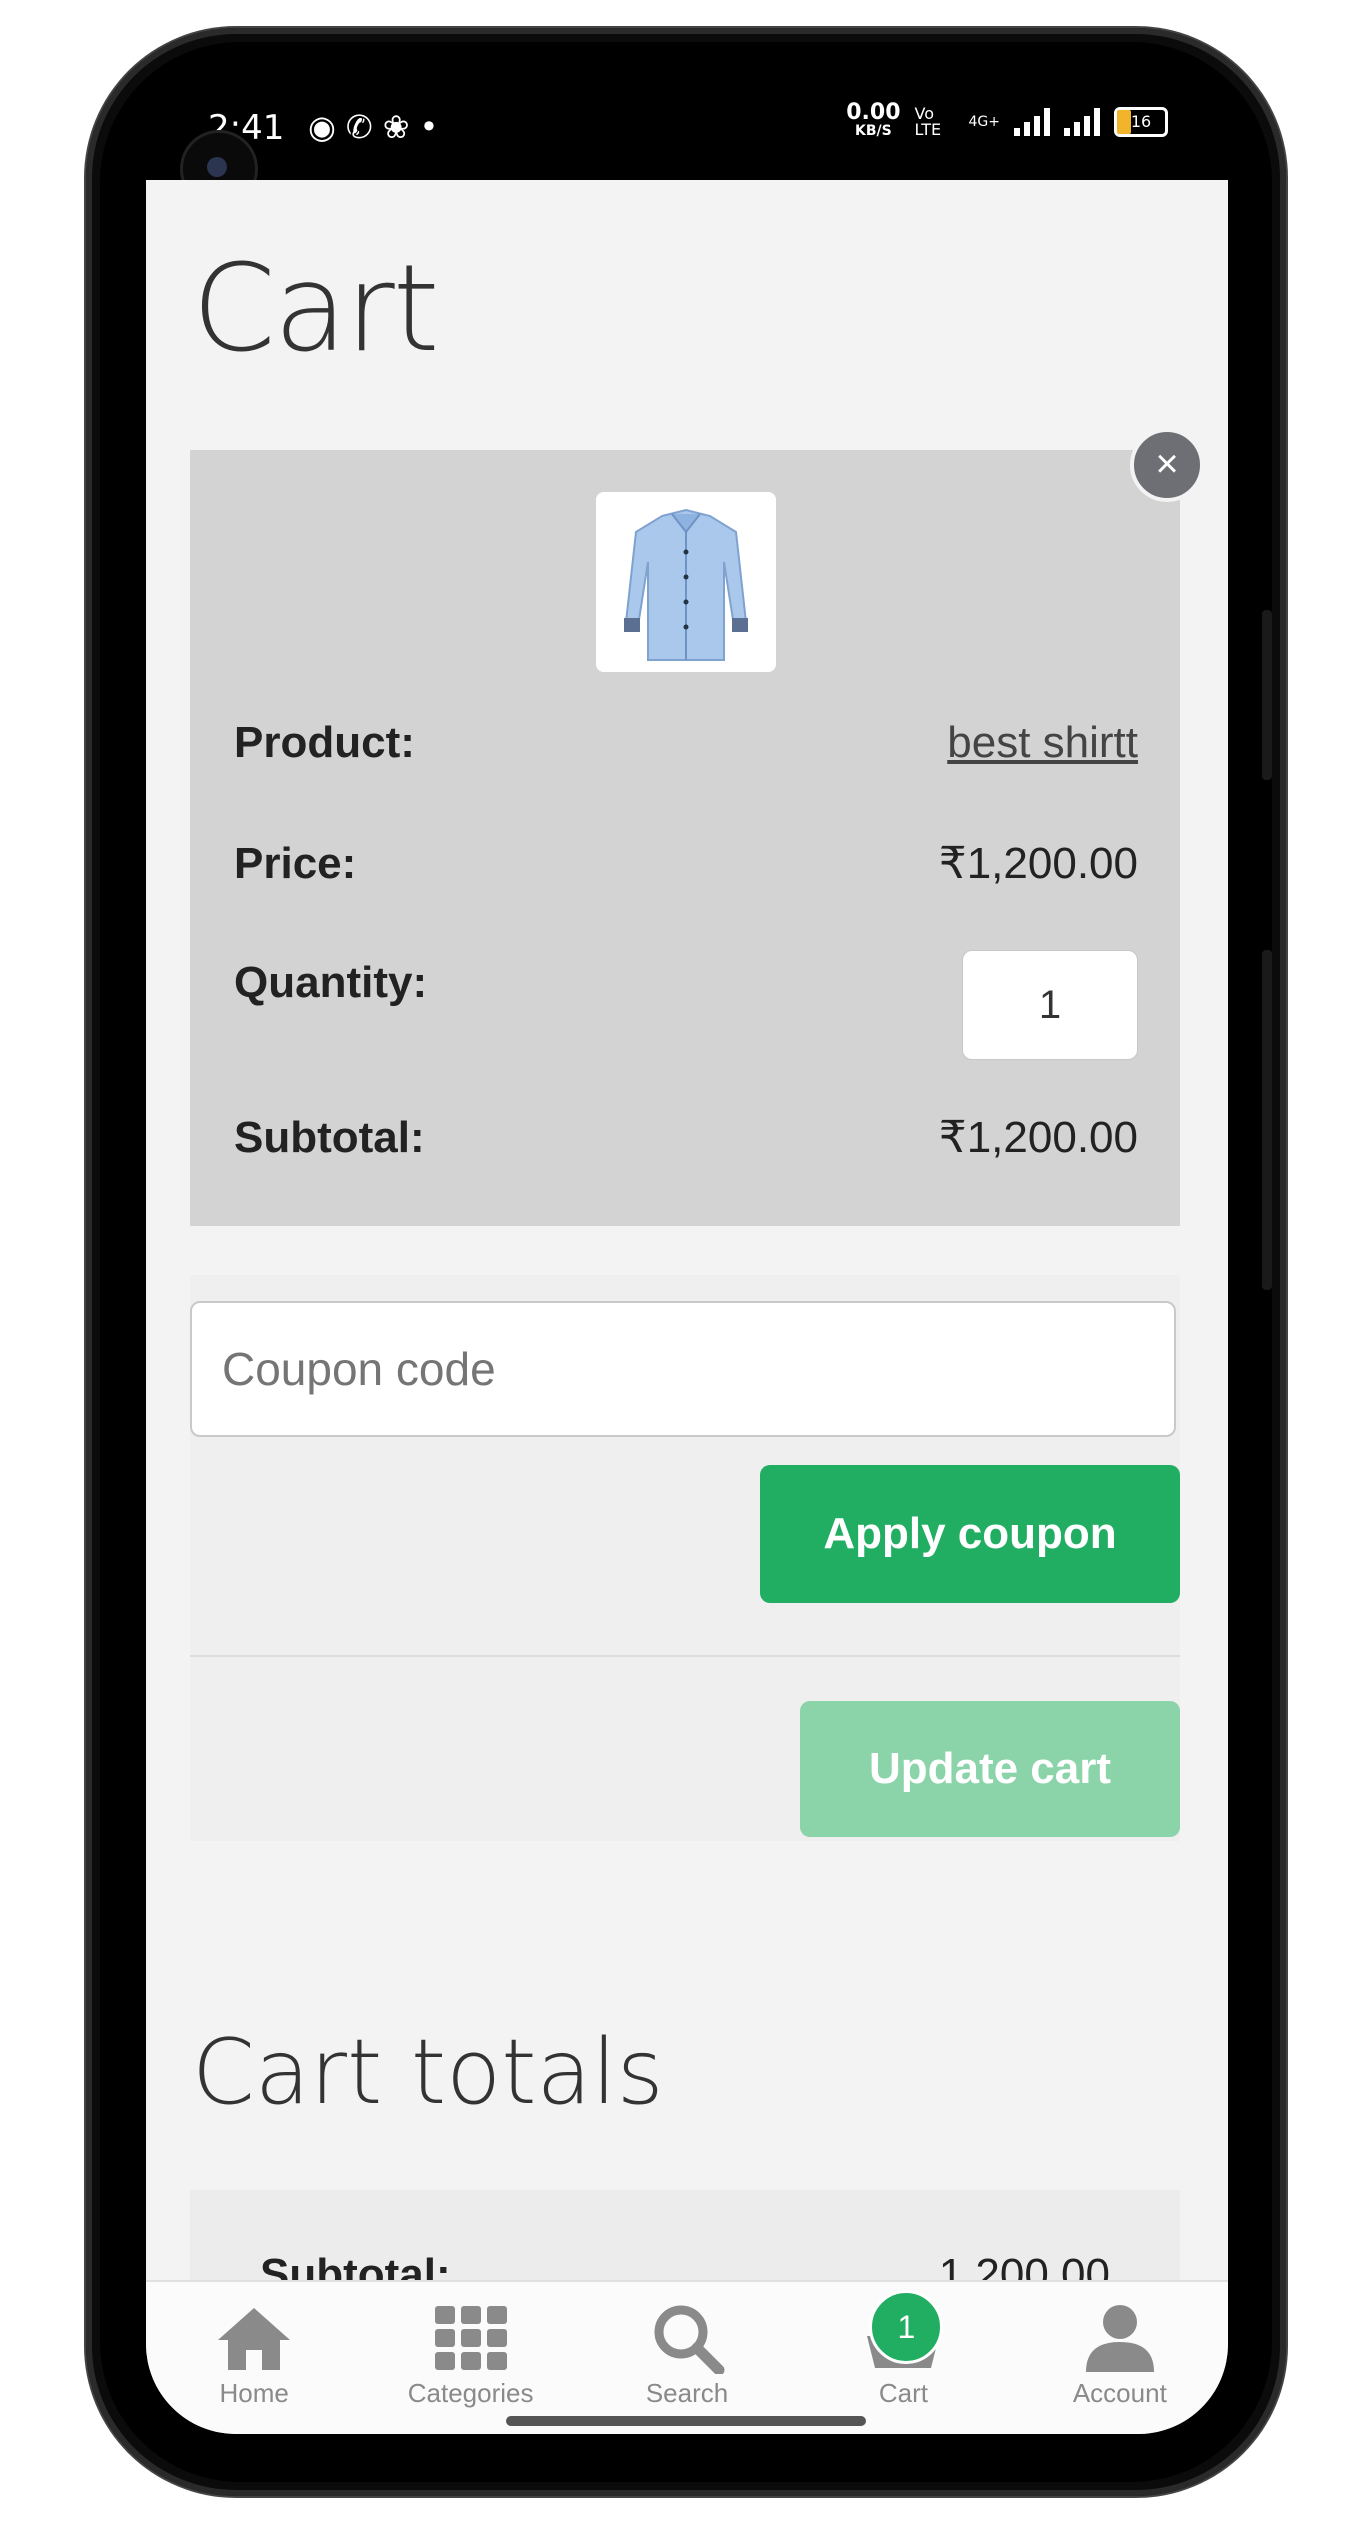  I want to click on product-thumbnail, so click(686, 582).